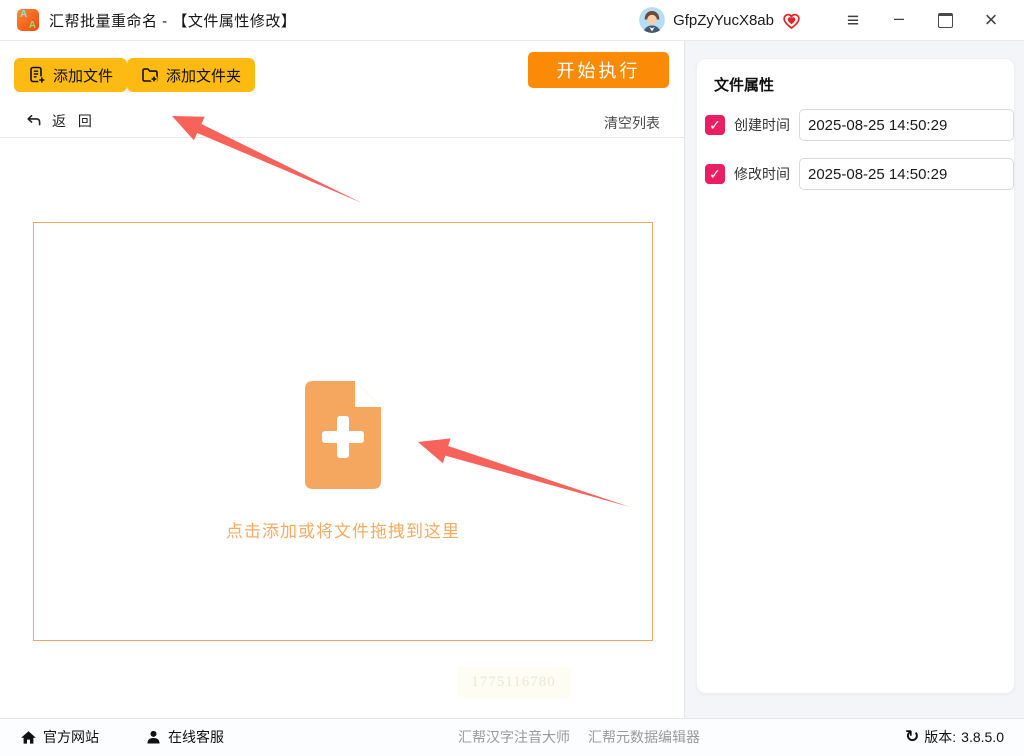 This screenshot has width=1024, height=756. I want to click on menu-button: ≡, so click(853, 20).